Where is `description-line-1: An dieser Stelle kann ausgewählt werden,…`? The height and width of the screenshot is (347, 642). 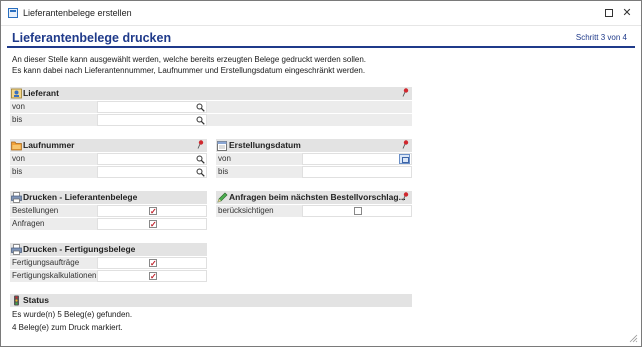
description-line-1: An dieser Stelle kann ausgewählt werden,… is located at coordinates (189, 59).